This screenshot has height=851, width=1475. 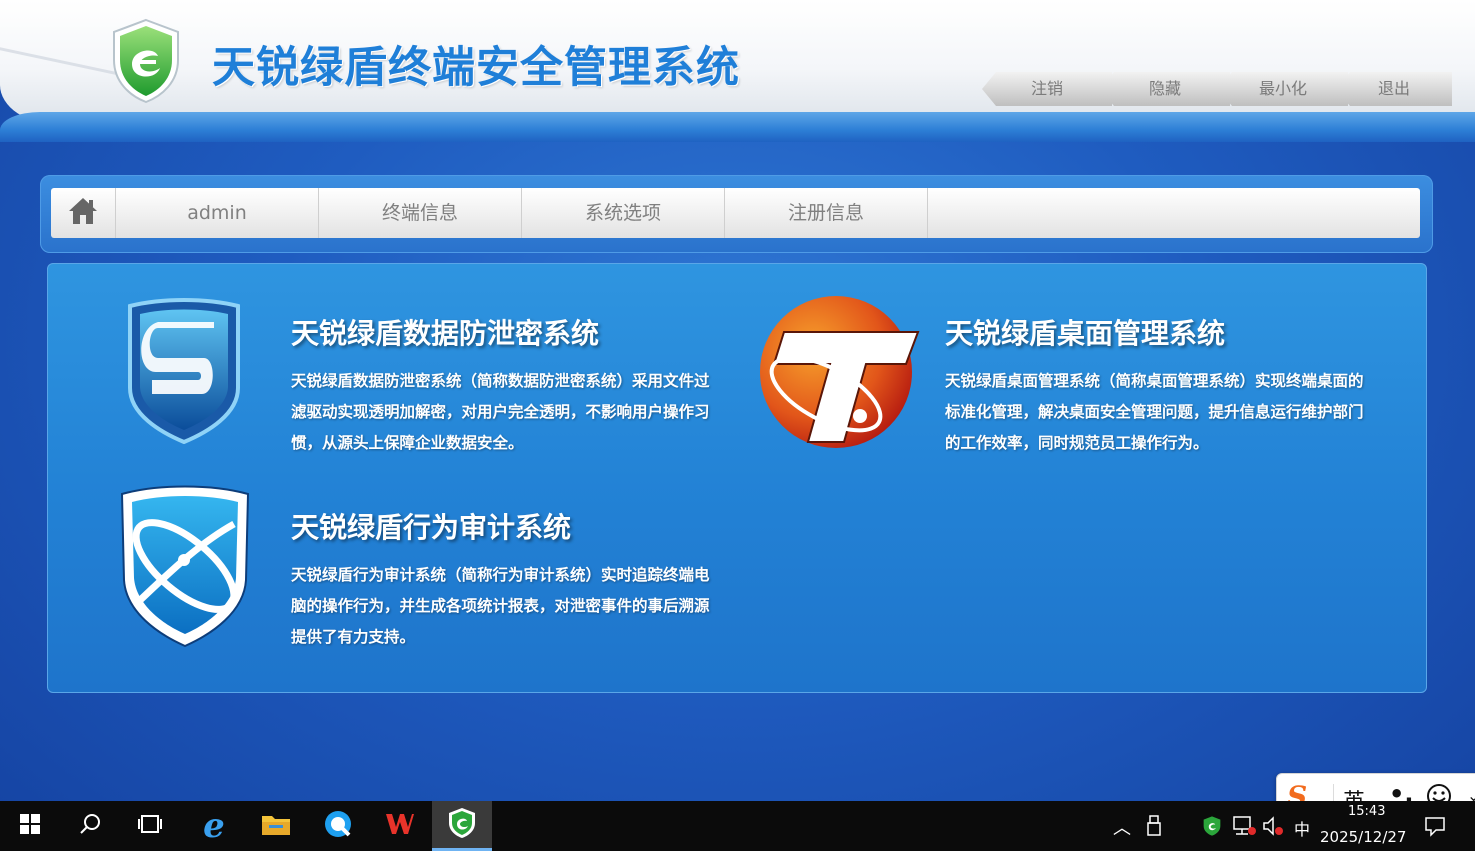 I want to click on search-button, so click(x=90, y=826).